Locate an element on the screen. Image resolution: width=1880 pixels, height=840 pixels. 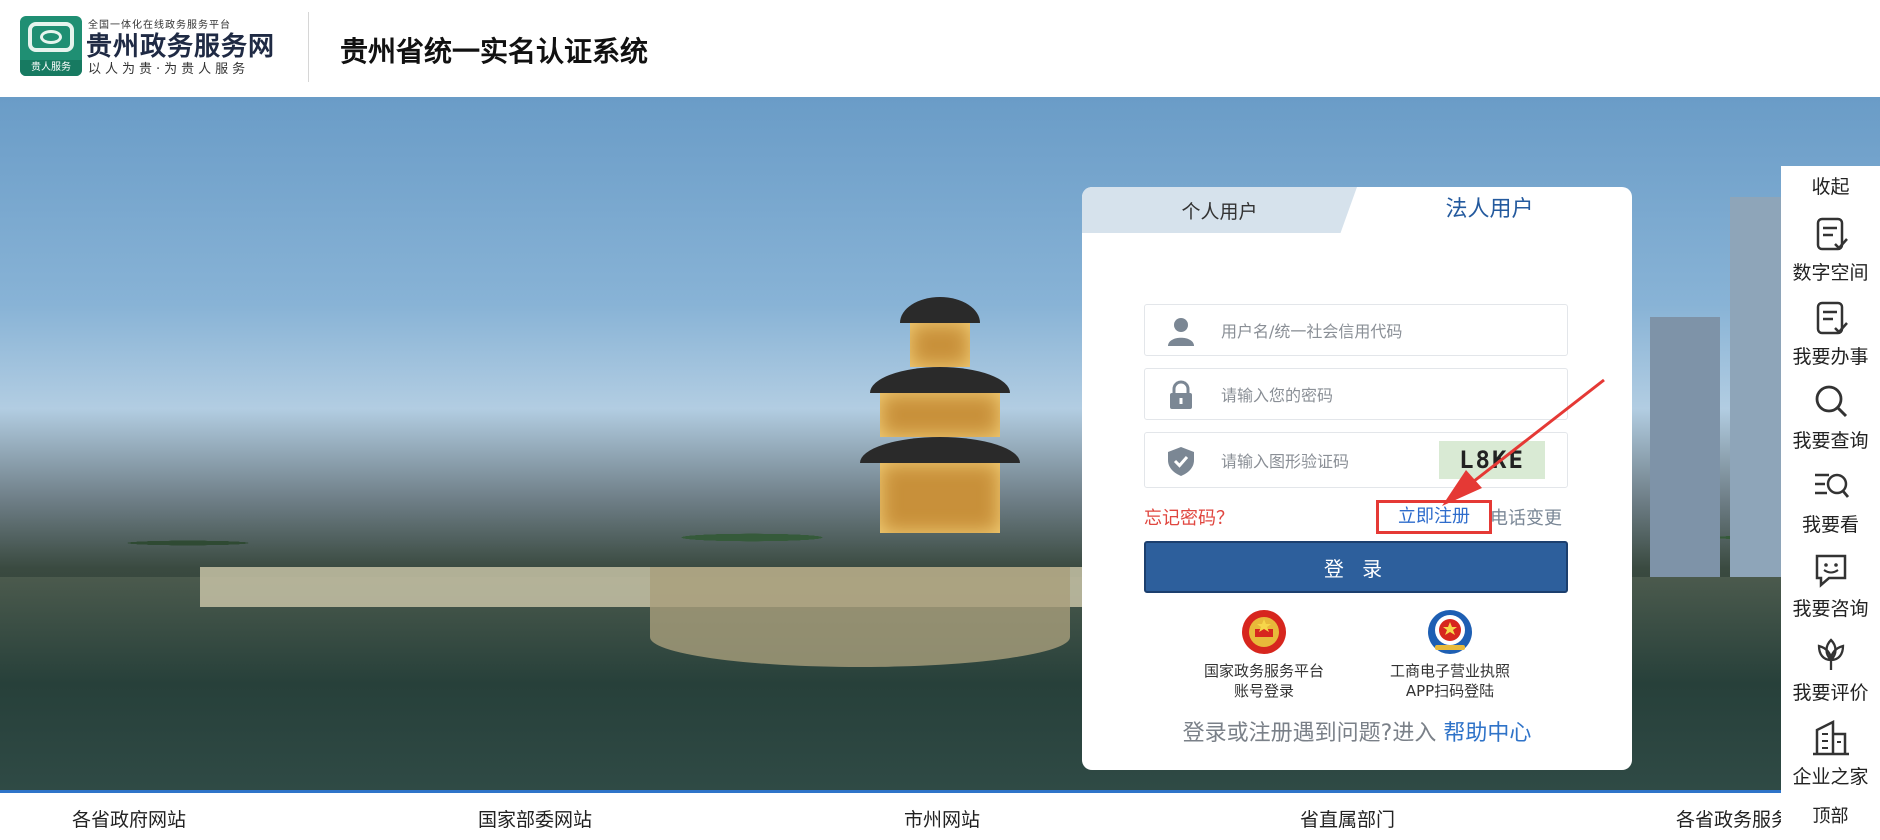
building-icon is located at coordinates (1830, 737).